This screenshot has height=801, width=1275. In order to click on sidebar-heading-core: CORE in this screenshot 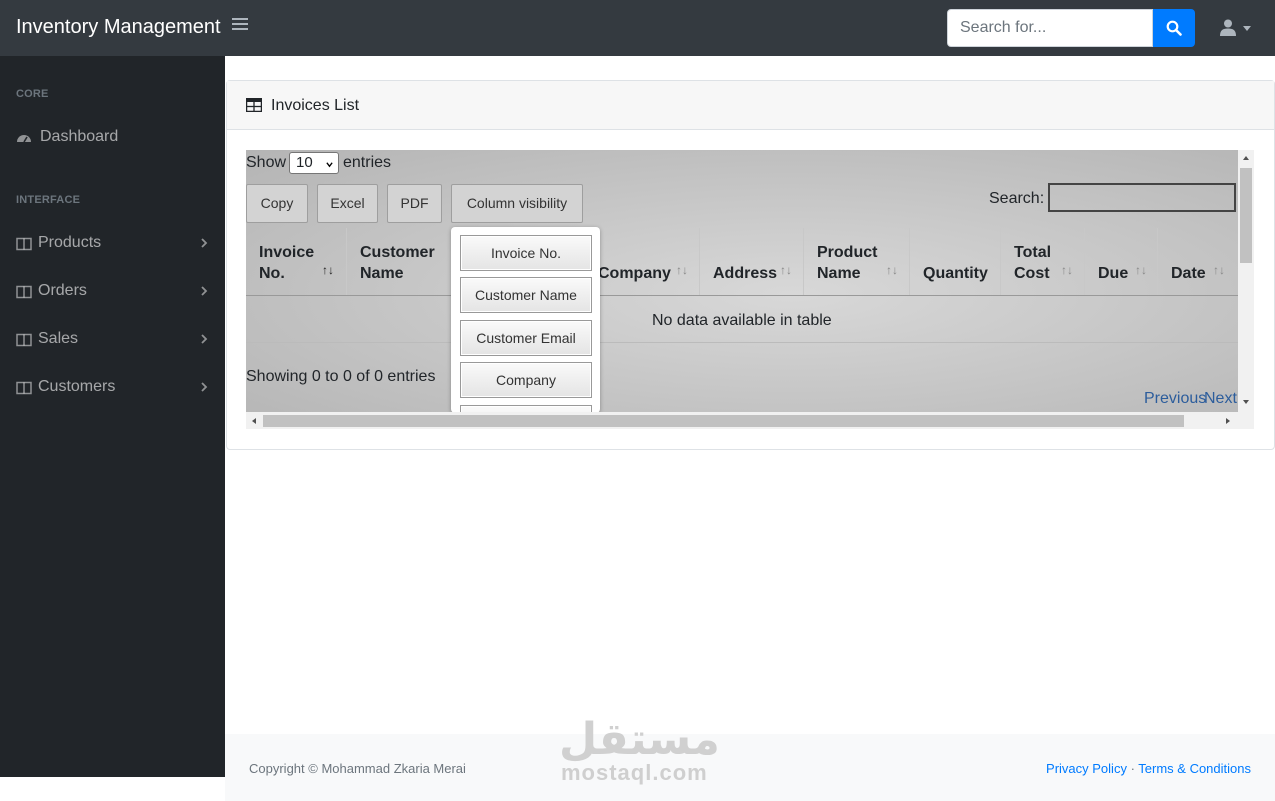, I will do `click(32, 94)`.